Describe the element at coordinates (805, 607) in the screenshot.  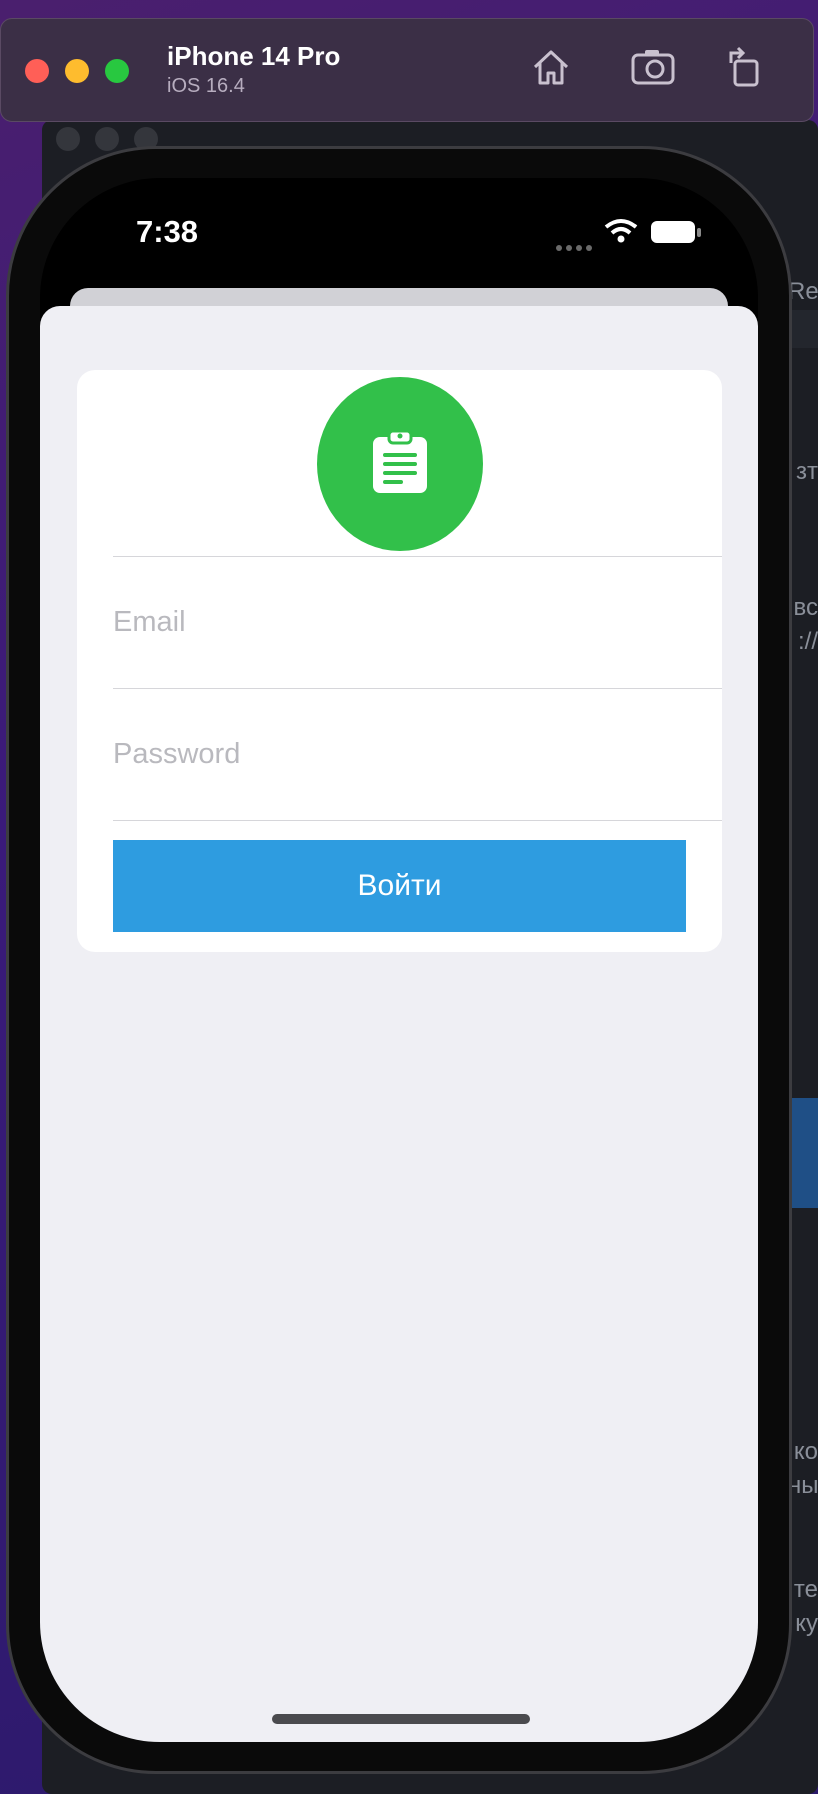
I see `background-text: вс` at that location.